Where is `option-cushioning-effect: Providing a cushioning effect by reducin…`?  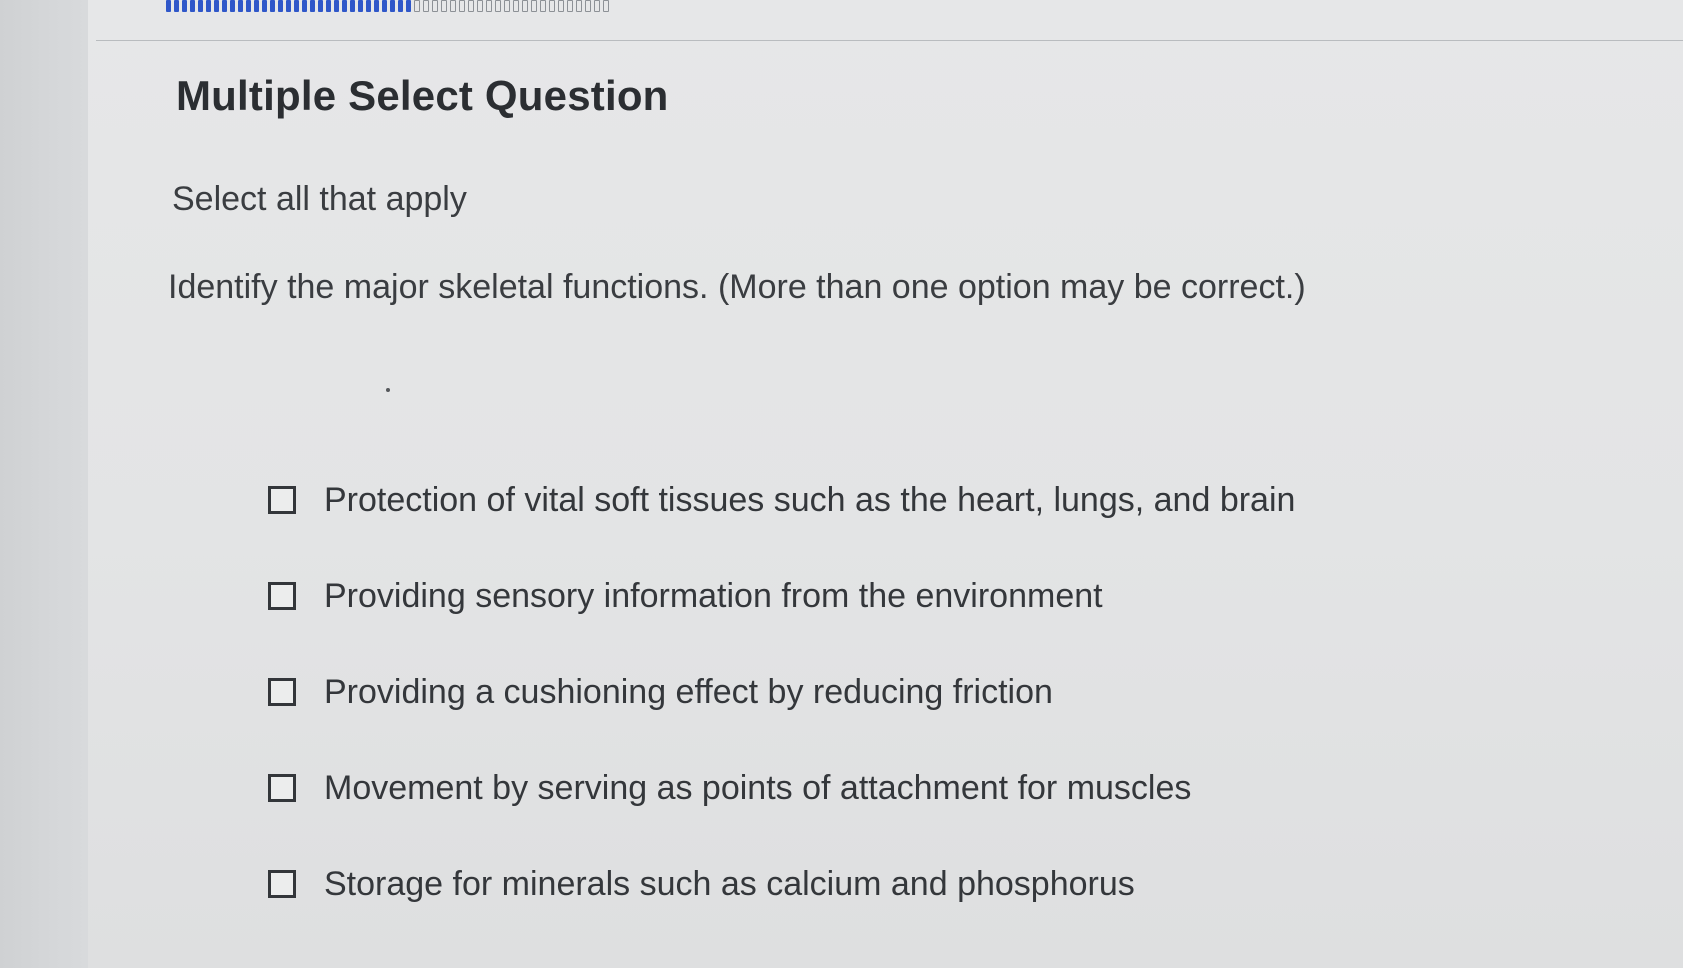
option-cushioning-effect: Providing a cushioning effect by reducin… is located at coordinates (918, 692).